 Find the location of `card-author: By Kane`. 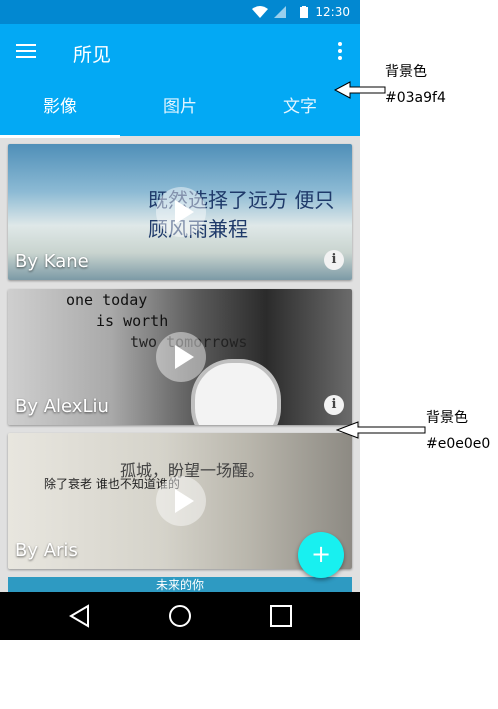

card-author: By Kane is located at coordinates (52, 261).